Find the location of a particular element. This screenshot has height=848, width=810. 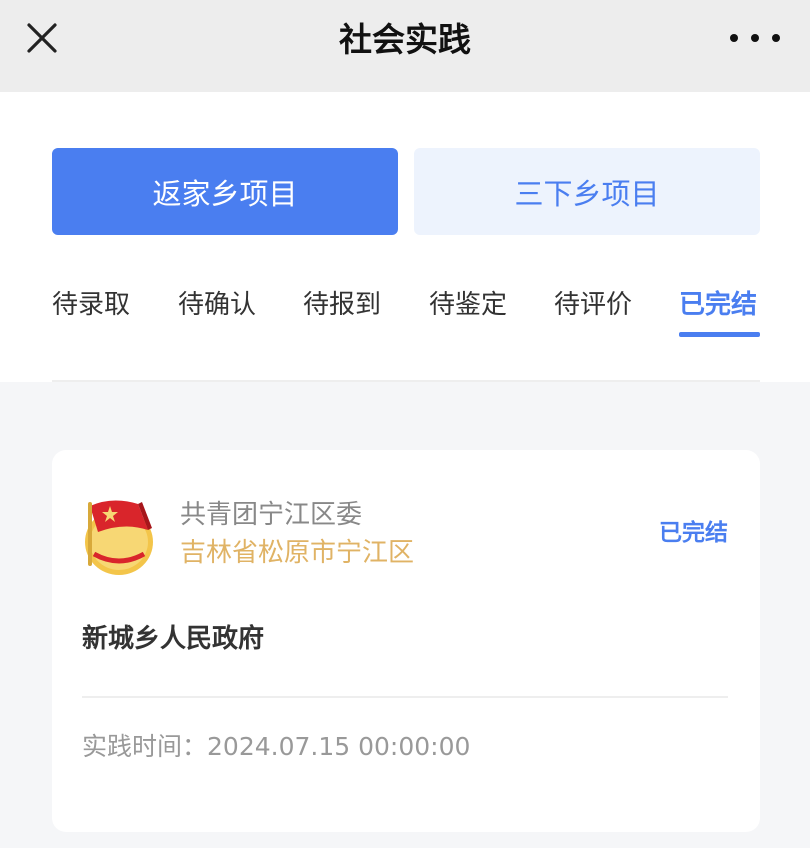

segment-return-hometown: 返家乡项目 is located at coordinates (225, 191).